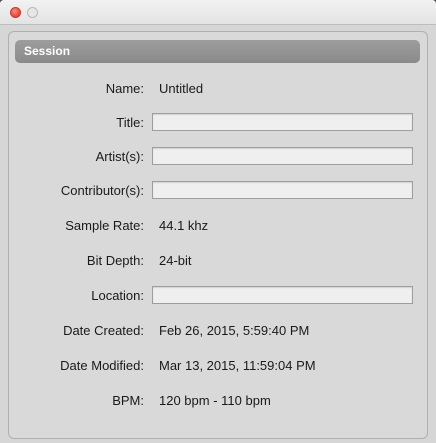  What do you see at coordinates (102, 365) in the screenshot?
I see `date-modified-label: Date Modified:` at bounding box center [102, 365].